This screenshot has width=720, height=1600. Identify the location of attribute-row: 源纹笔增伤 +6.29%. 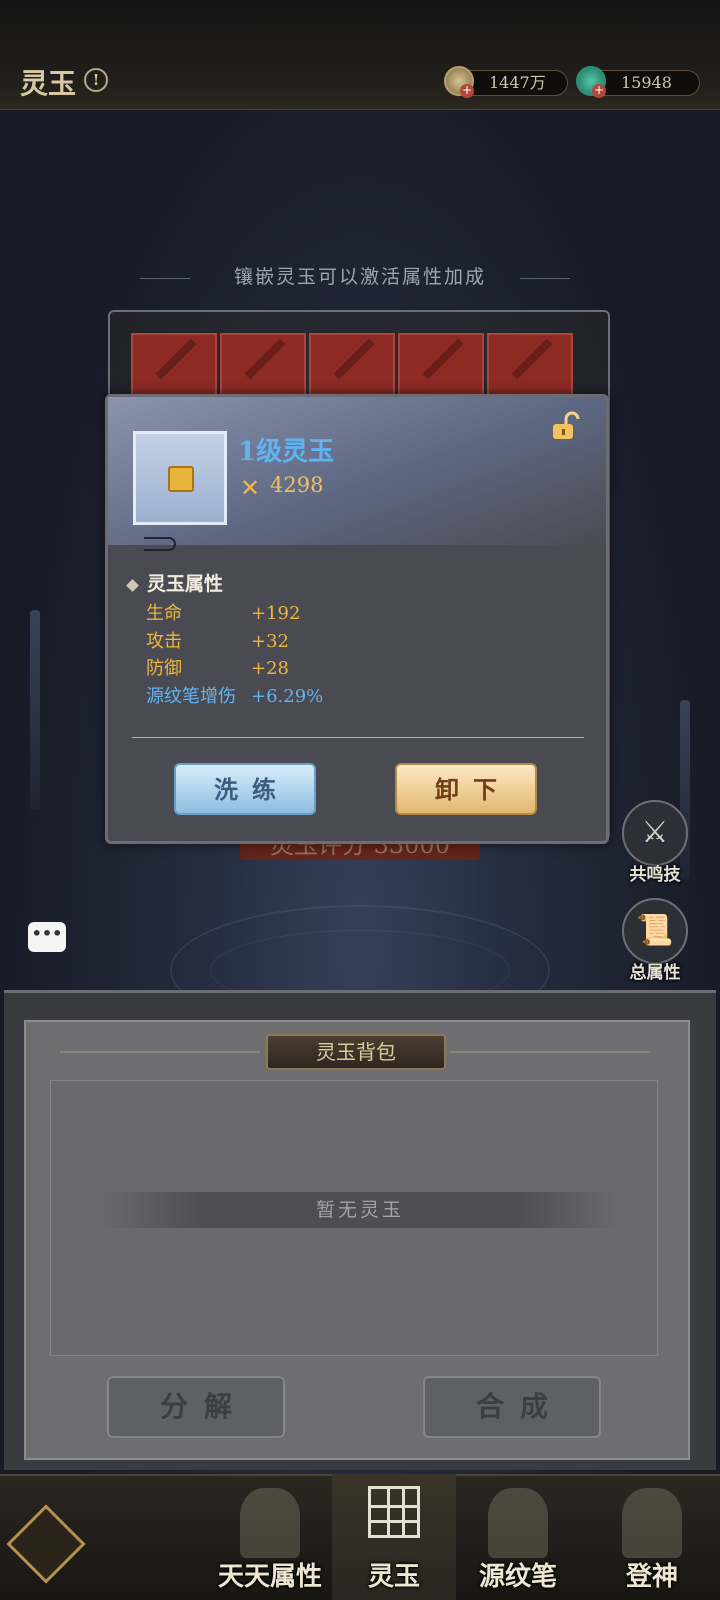
(234, 695).